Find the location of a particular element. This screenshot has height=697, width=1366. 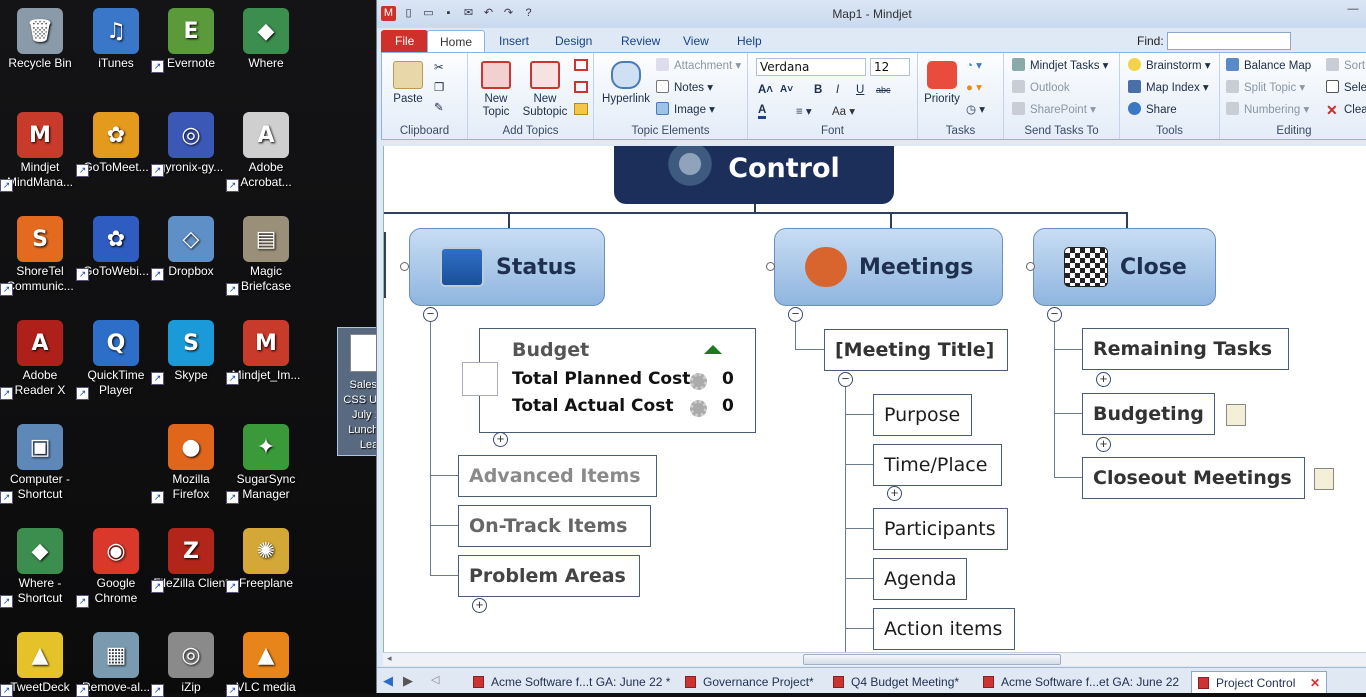

find-input is located at coordinates (1229, 41).